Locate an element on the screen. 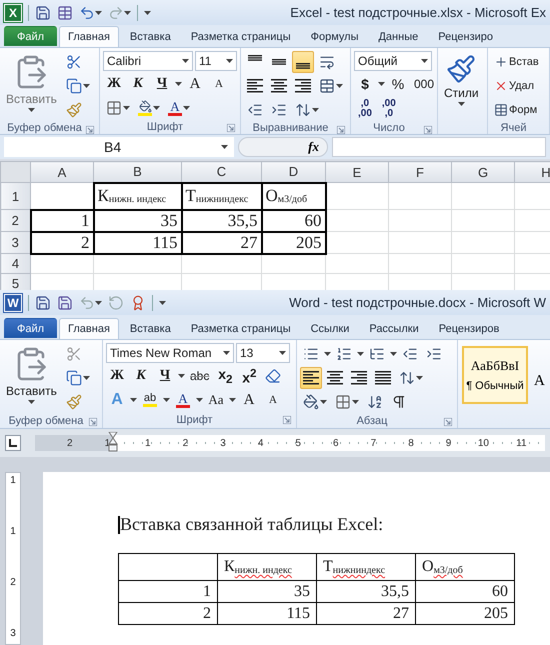  horizontal-ruler: 2 1 1 2 3 4 5 6 7 8 9 10 11 is located at coordinates (290, 443).